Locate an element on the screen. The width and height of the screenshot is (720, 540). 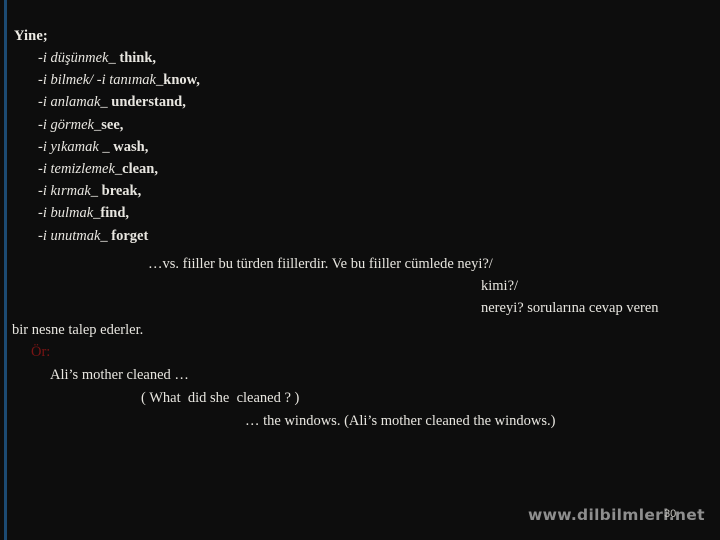
verb-english-1: know, is located at coordinates (181, 80).